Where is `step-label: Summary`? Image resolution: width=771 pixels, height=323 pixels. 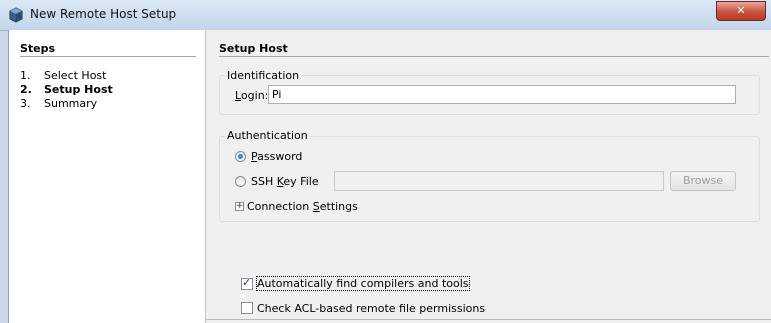
step-label: Summary is located at coordinates (71, 103).